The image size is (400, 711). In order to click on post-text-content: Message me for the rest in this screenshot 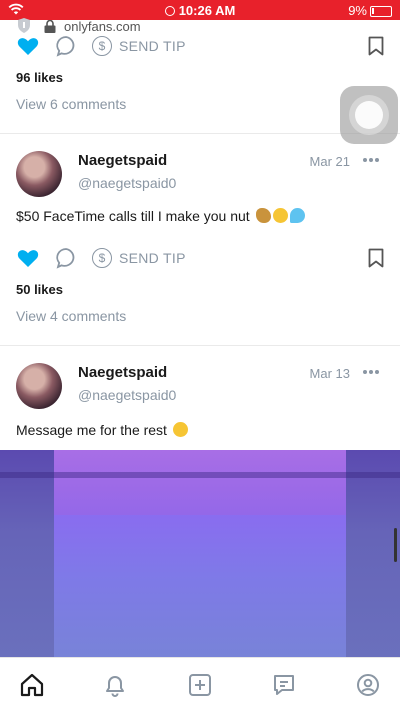, I will do `click(91, 430)`.